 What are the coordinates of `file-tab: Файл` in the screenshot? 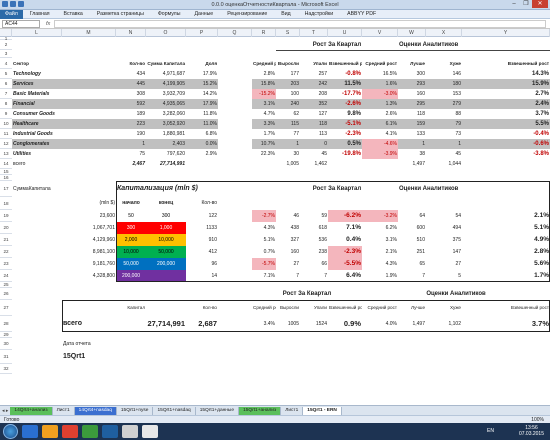 It's located at (11, 14).